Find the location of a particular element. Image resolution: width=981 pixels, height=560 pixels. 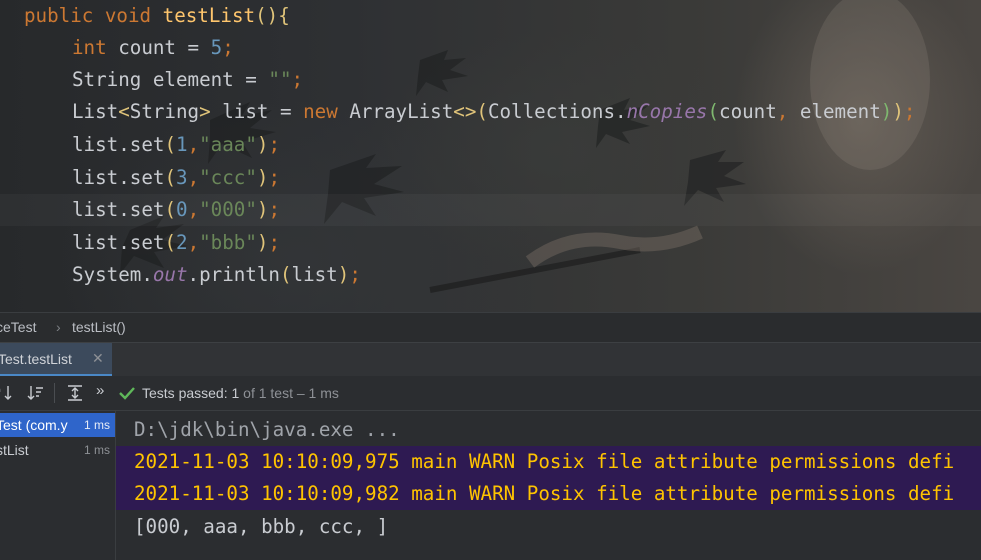

code-line-7: list.set(0,"000"); is located at coordinates (176, 209).